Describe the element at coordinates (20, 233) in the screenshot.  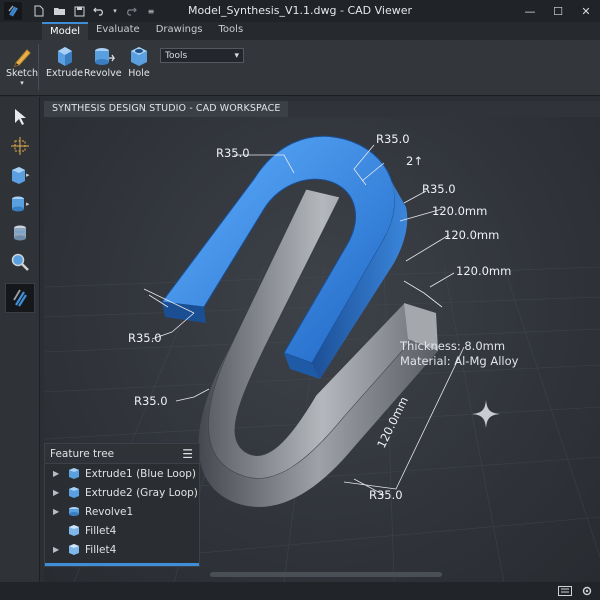
I see `cylinder-icon` at that location.